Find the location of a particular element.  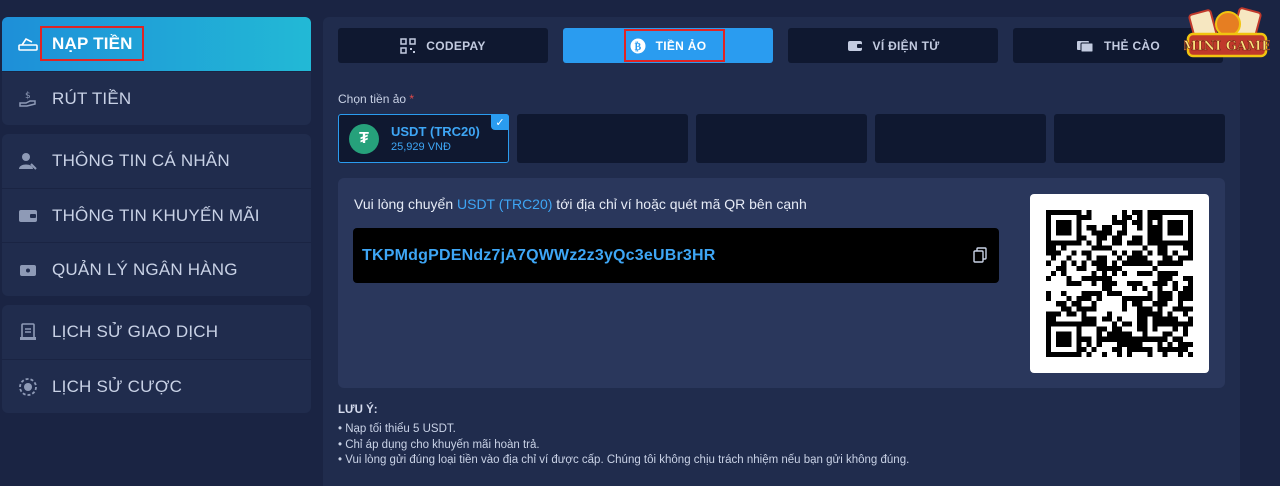

sidebar-item-label: QUẢN LÝ NGÂN HÀNG is located at coordinates (145, 269).